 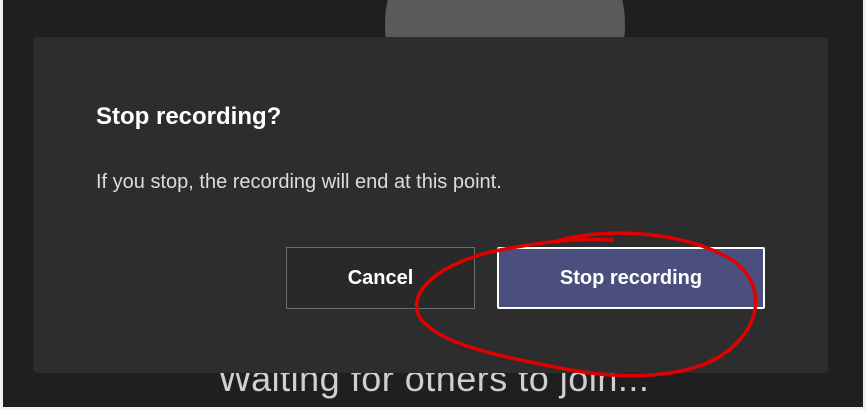 What do you see at coordinates (631, 278) in the screenshot?
I see `stop-recording-button: Stop recording` at bounding box center [631, 278].